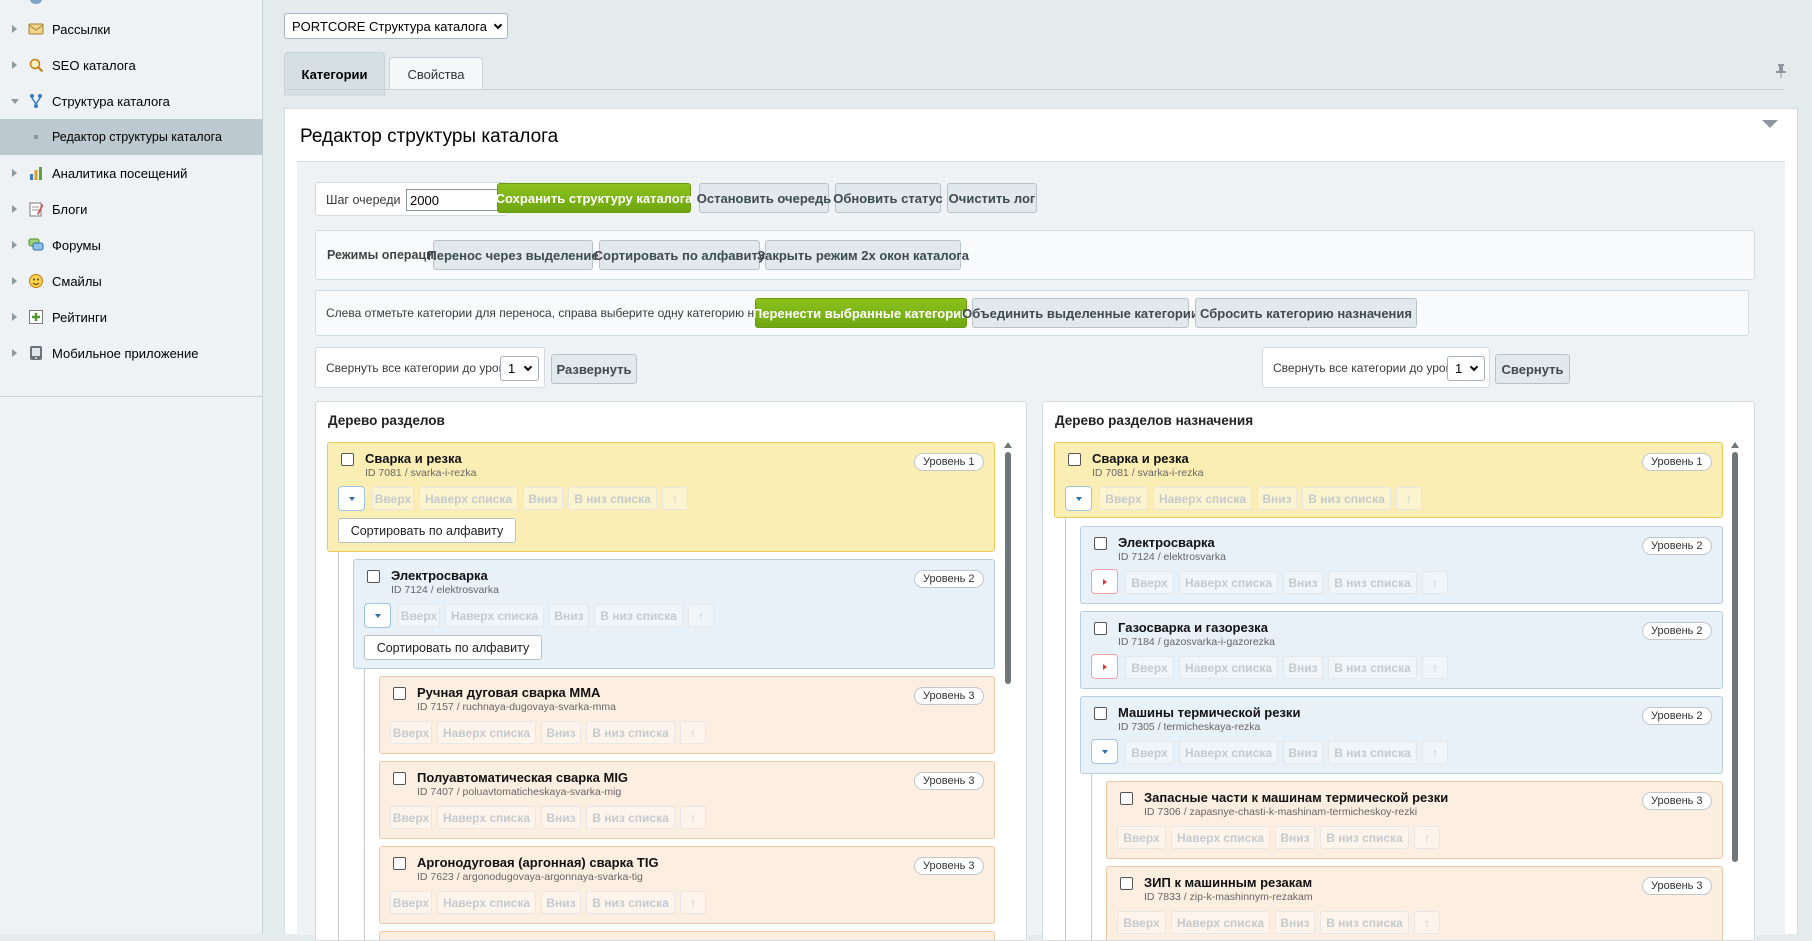  I want to click on sidebar-item-mobile-app: Мобильное приложение, so click(131, 353).